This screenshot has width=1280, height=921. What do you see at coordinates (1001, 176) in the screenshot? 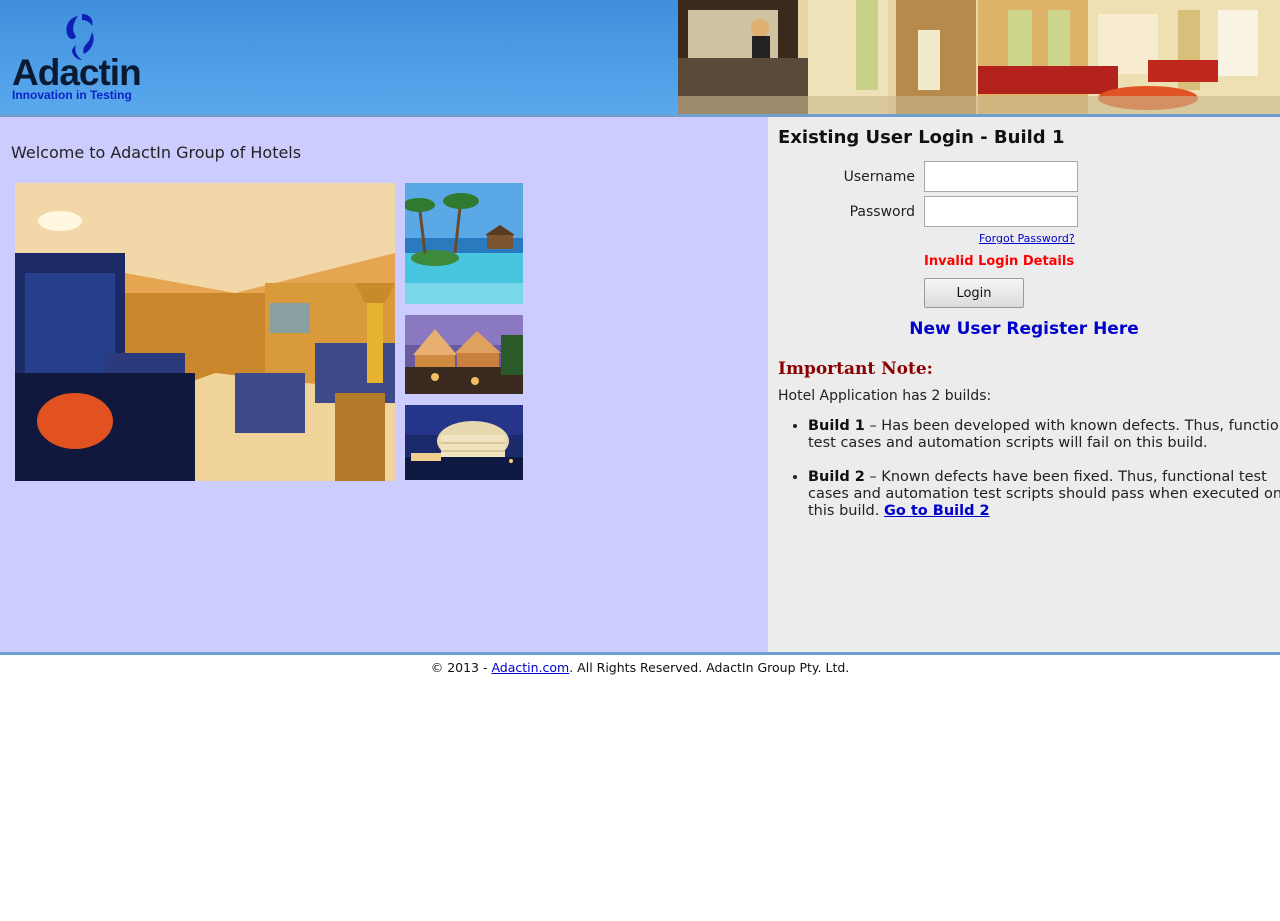
I see `username-input` at bounding box center [1001, 176].